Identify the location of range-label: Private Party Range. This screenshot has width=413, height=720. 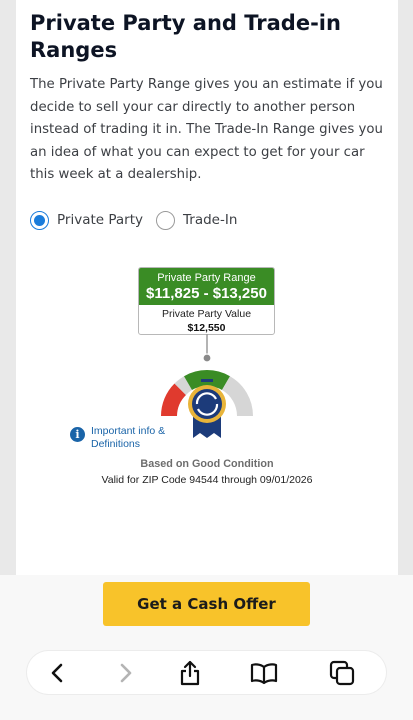
(206, 278).